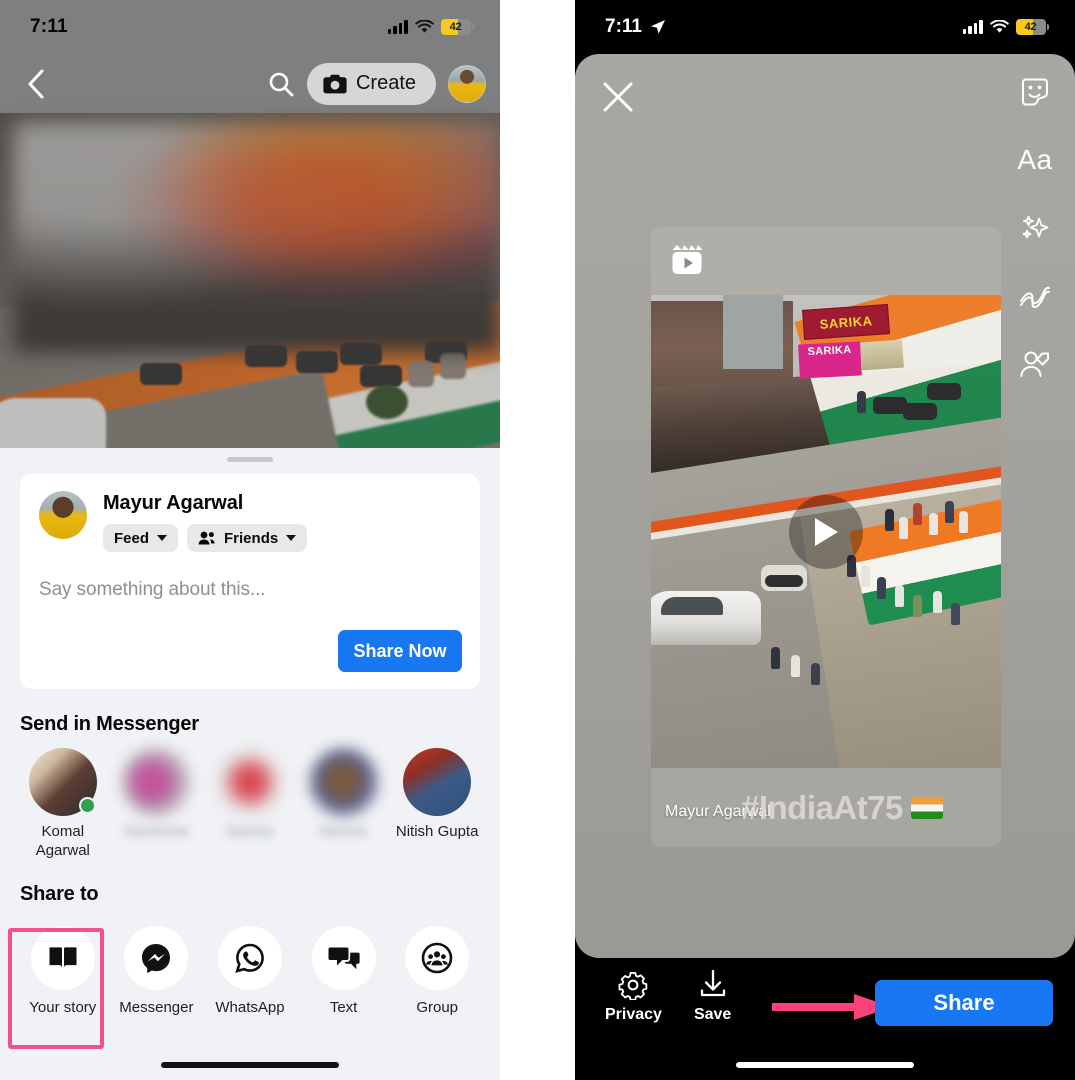 This screenshot has height=1080, width=1075. I want to click on audience-pill: Friends, so click(247, 538).